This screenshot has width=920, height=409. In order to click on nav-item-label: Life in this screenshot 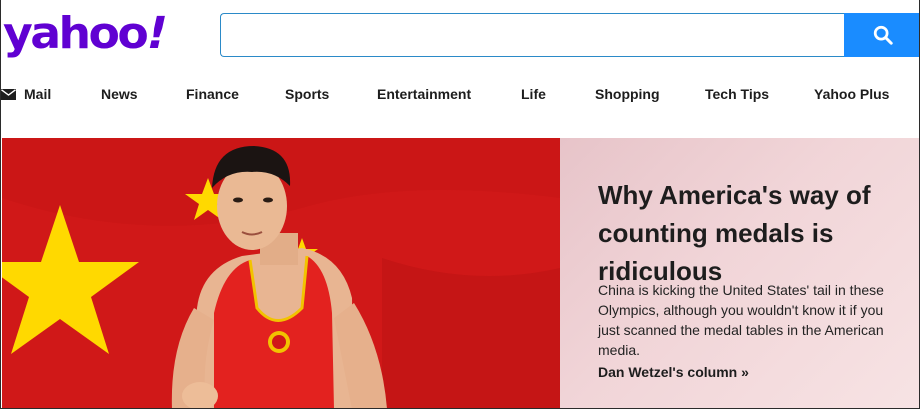, I will do `click(533, 94)`.